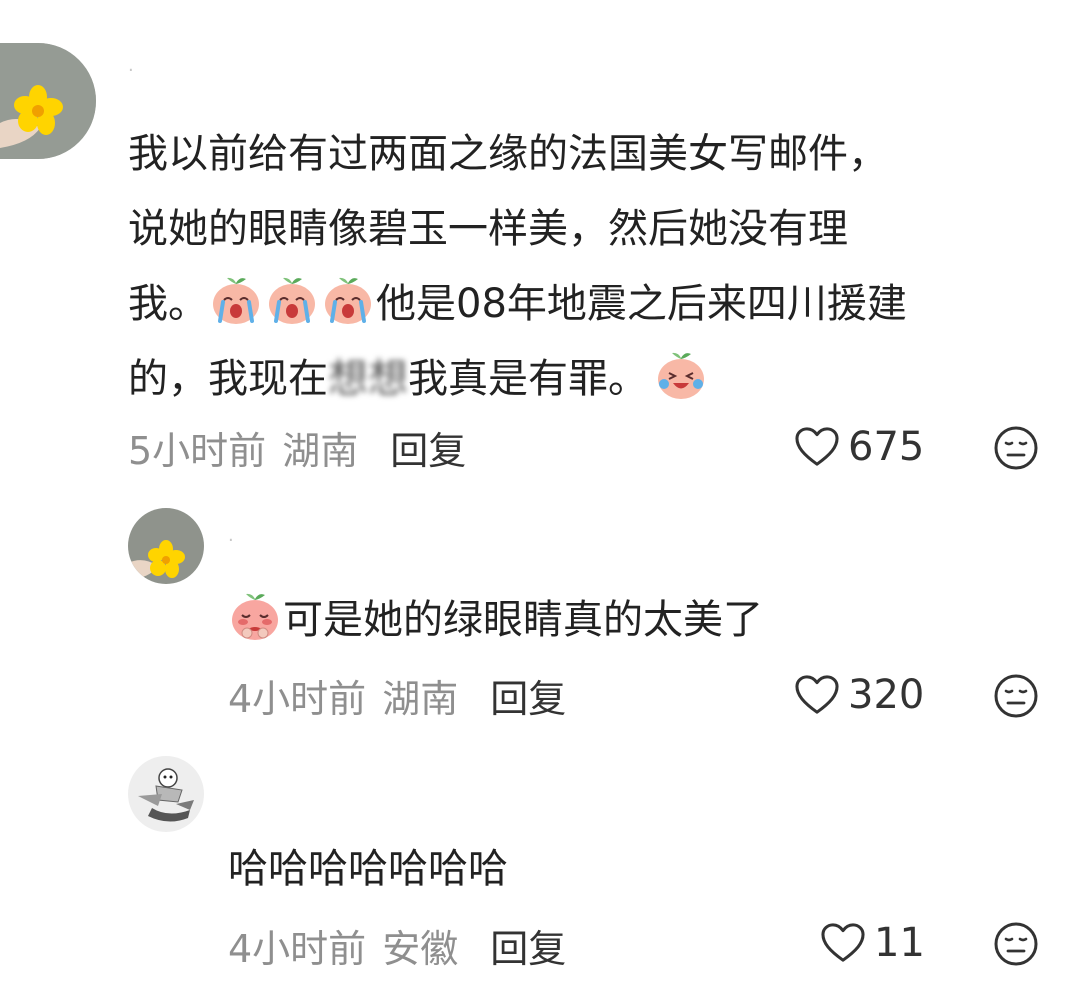 The width and height of the screenshot is (1080, 1004). I want to click on like-count: 320, so click(886, 695).